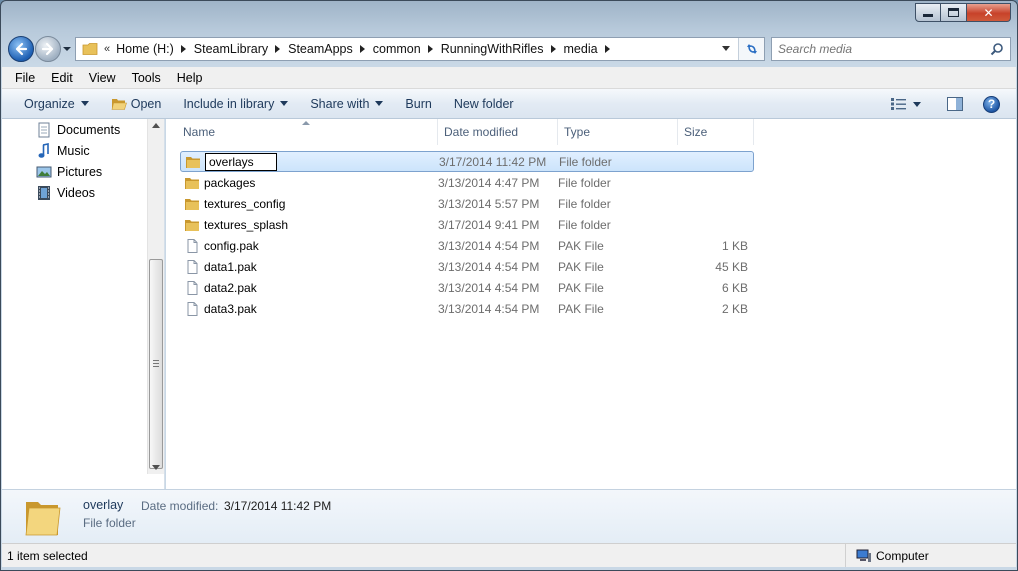 This screenshot has height=571, width=1018. I want to click on share-with-label: Share with, so click(340, 103).